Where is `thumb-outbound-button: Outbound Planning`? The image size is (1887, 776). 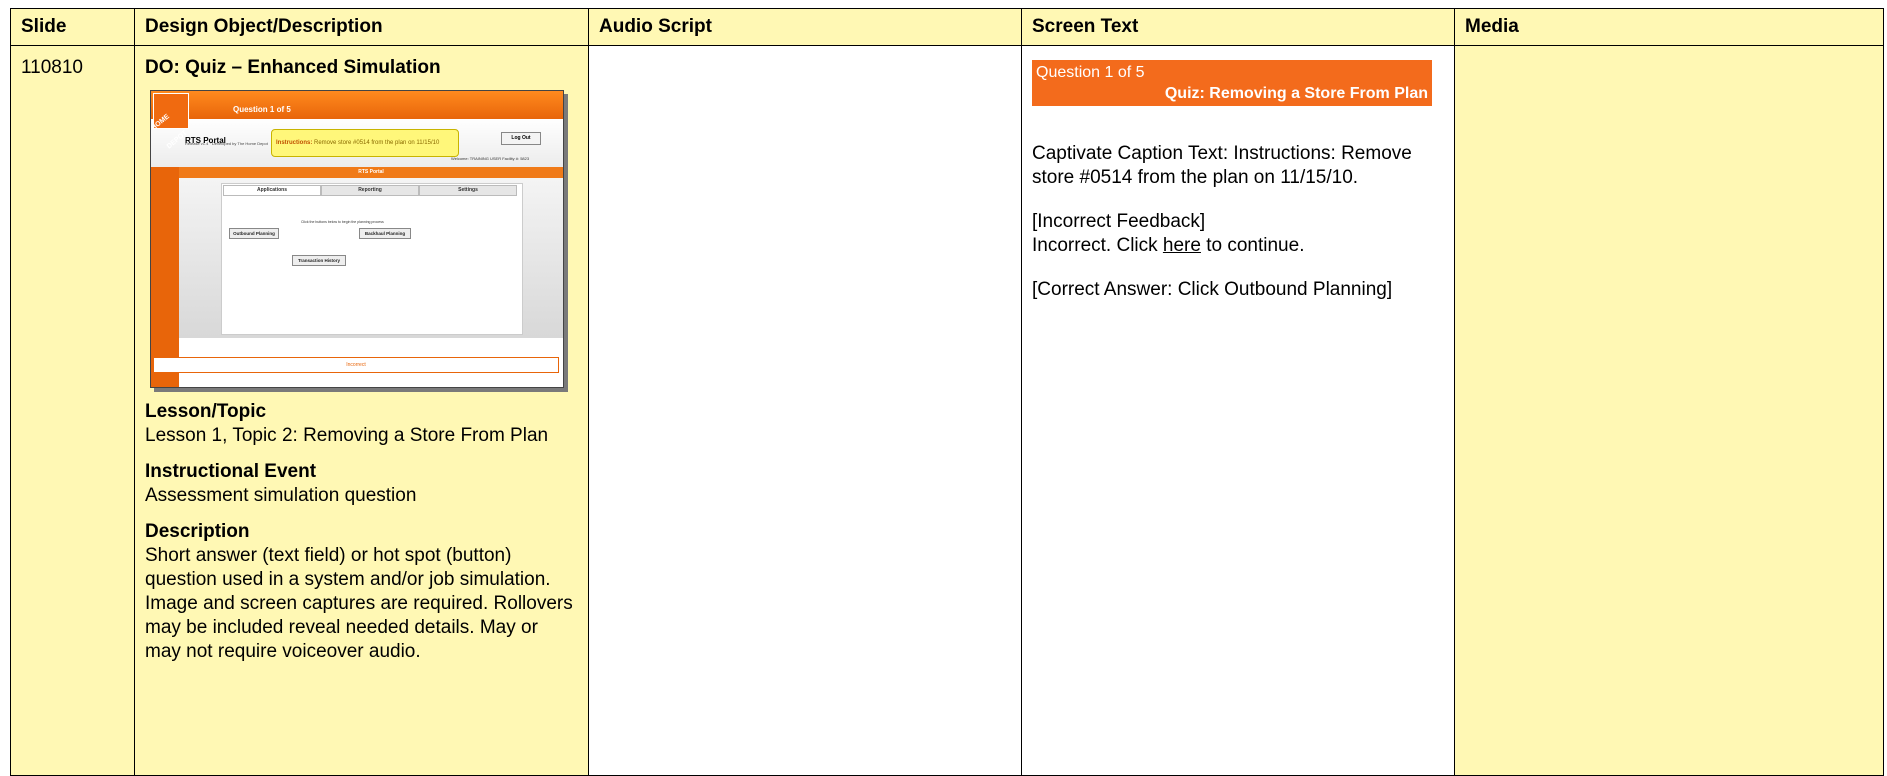
thumb-outbound-button: Outbound Planning is located at coordinates (254, 233).